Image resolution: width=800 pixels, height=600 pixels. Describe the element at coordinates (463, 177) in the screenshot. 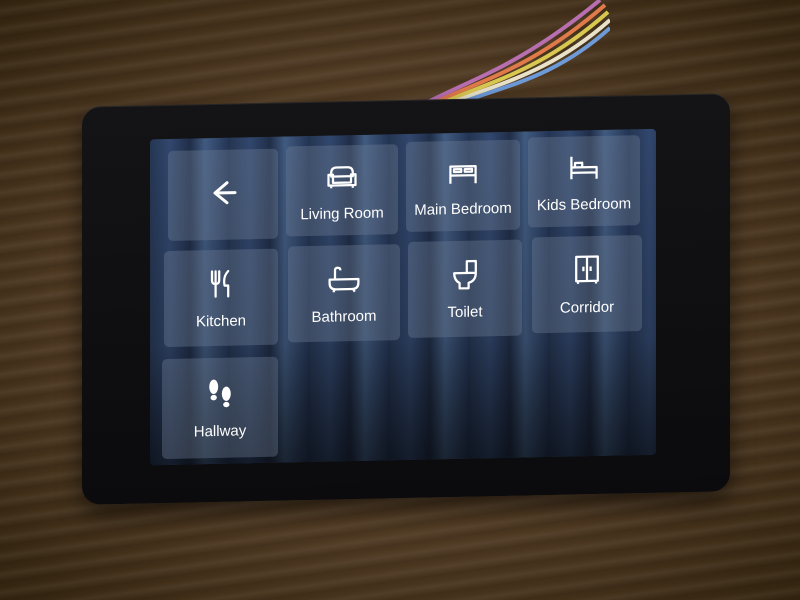

I see `double-bed-icon` at that location.